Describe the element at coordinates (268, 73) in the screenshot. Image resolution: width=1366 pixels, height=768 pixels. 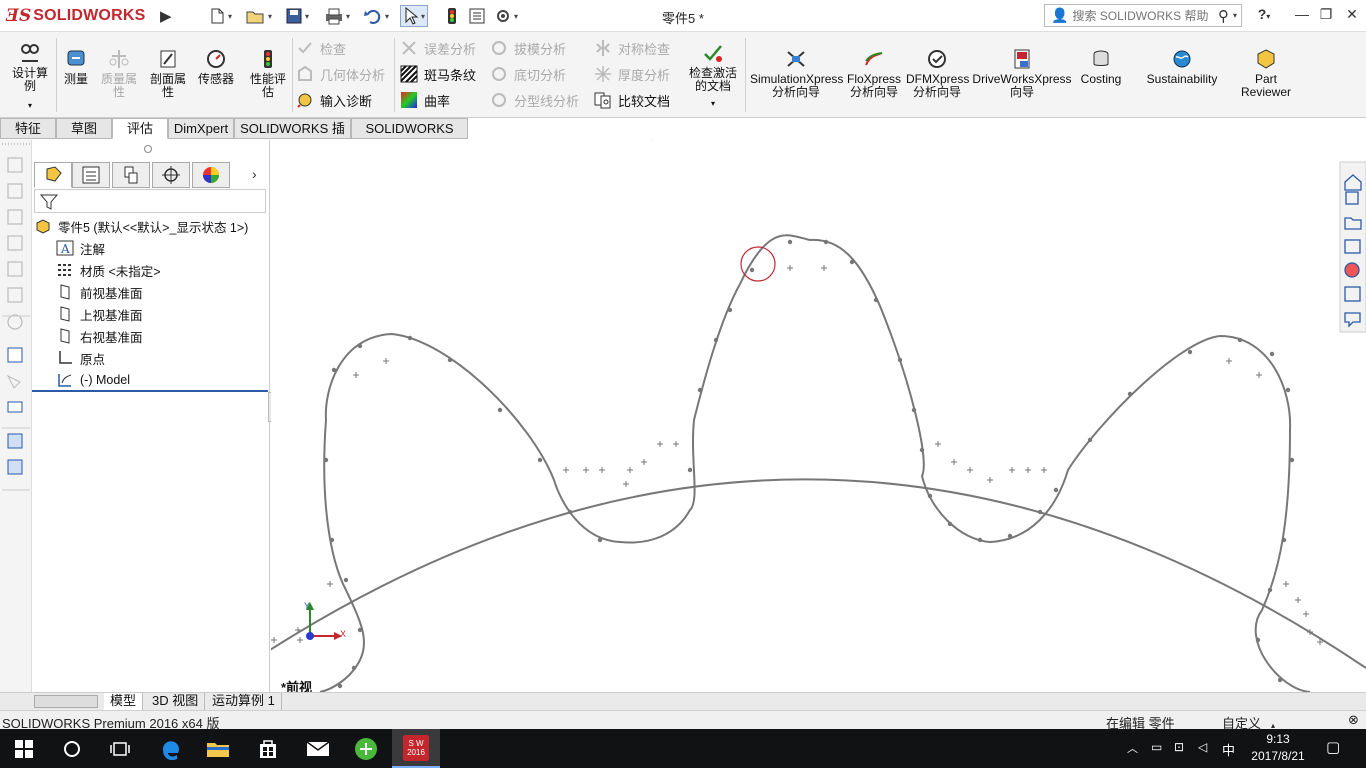
I see `performance-eval-button: 性能评估` at that location.